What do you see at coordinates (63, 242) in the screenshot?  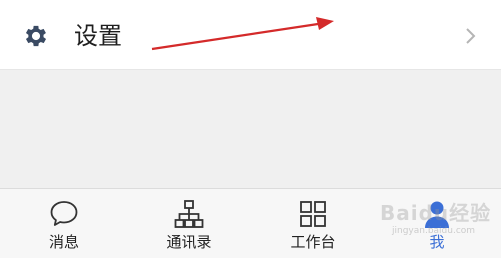 I see `tab-label: 消息` at bounding box center [63, 242].